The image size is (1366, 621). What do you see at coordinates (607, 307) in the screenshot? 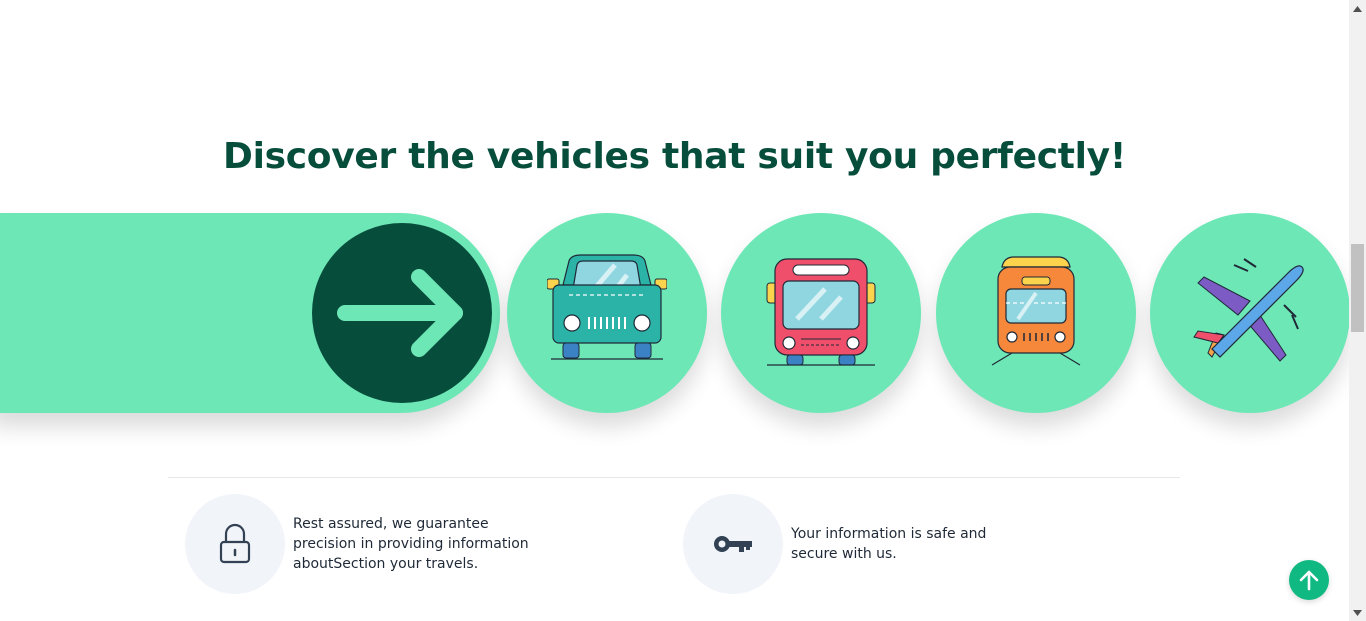
I see `car-icon` at bounding box center [607, 307].